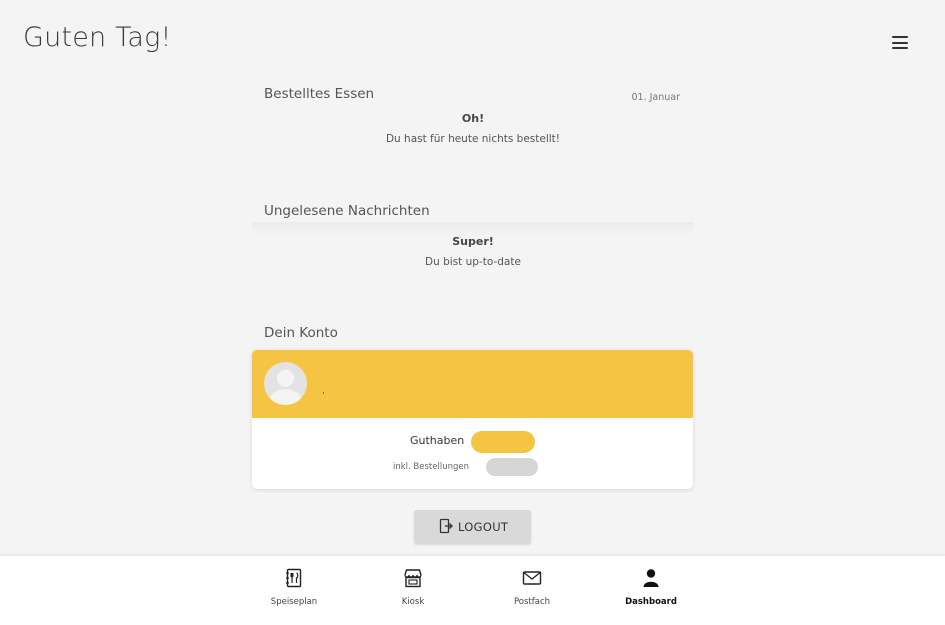  I want to click on account-card: , Guthaben inkl. Bestellungen, so click(472, 419).